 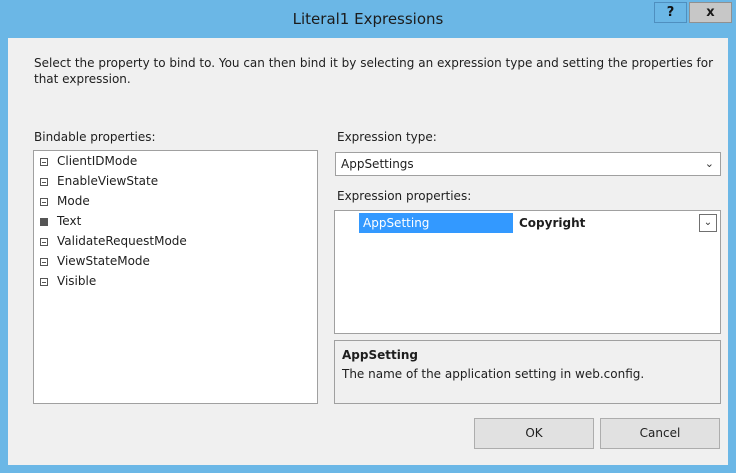 What do you see at coordinates (347, 223) in the screenshot?
I see `row-gutter` at bounding box center [347, 223].